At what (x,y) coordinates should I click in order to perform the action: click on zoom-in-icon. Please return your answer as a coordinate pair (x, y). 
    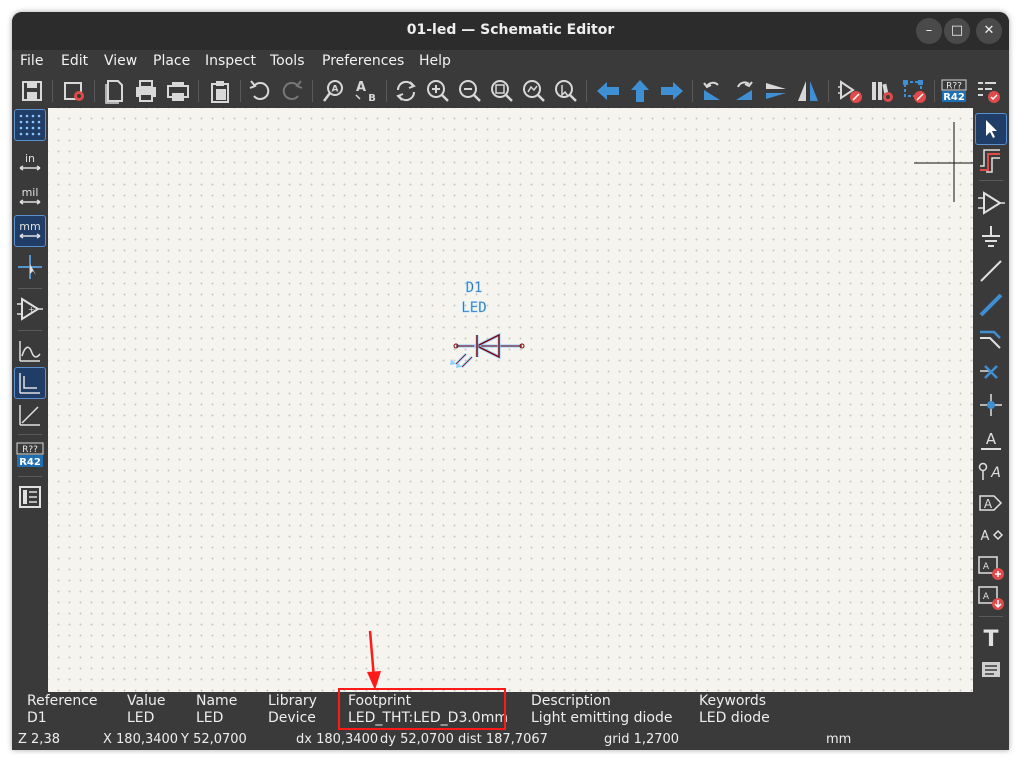
    Looking at the image, I should click on (438, 91).